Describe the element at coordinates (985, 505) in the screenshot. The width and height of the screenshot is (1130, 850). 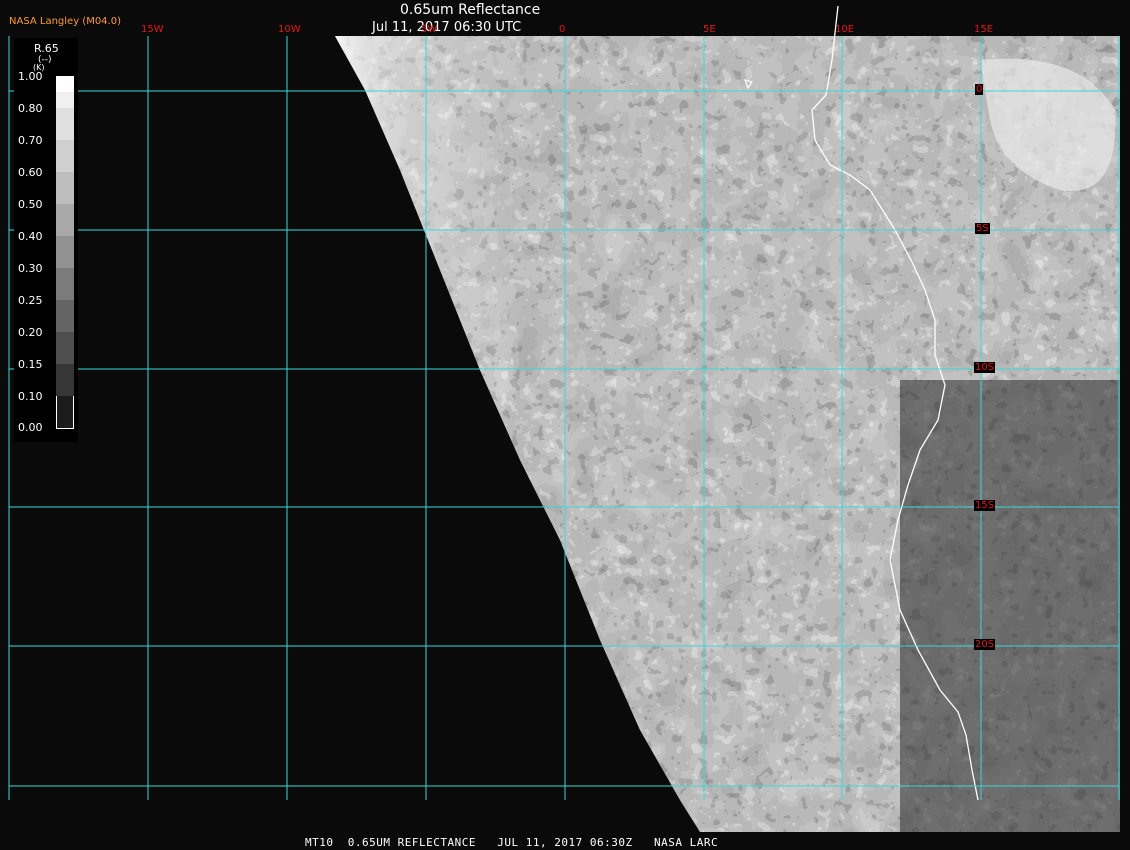
I see `lat-label-15s: 15S` at that location.